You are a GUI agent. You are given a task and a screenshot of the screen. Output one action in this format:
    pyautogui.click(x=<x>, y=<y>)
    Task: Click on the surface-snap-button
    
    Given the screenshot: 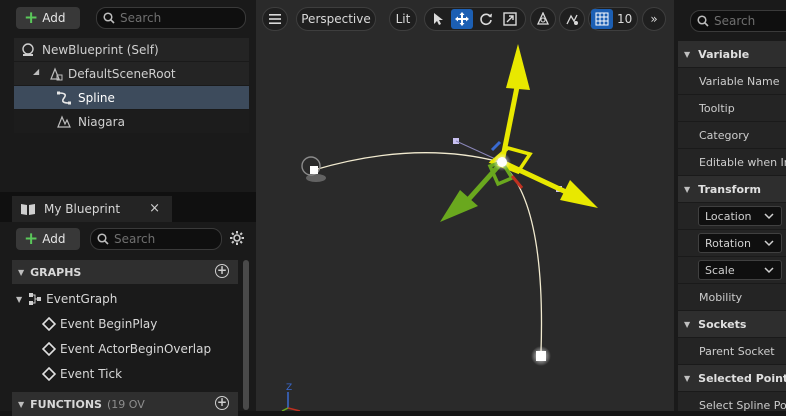 What is the action you would take?
    pyautogui.click(x=572, y=19)
    